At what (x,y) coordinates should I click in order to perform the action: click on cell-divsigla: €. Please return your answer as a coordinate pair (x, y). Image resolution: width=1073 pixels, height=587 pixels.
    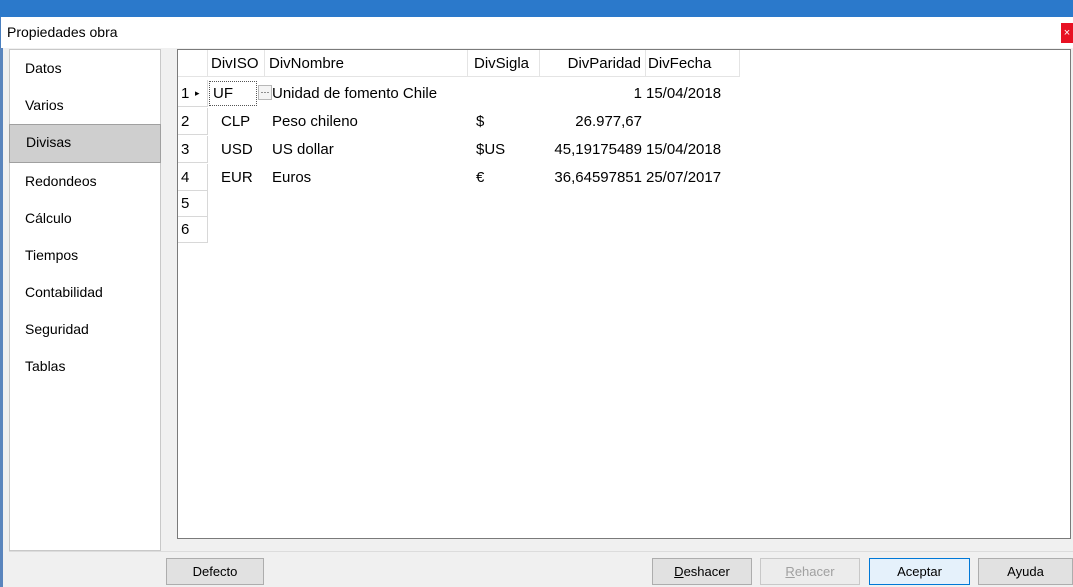
    Looking at the image, I should click on (504, 177).